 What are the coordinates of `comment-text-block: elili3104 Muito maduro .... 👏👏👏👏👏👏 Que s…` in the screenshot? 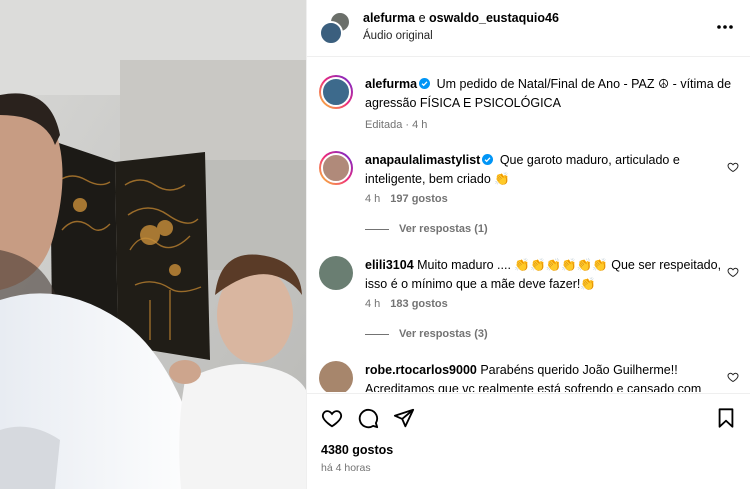 It's located at (545, 275).